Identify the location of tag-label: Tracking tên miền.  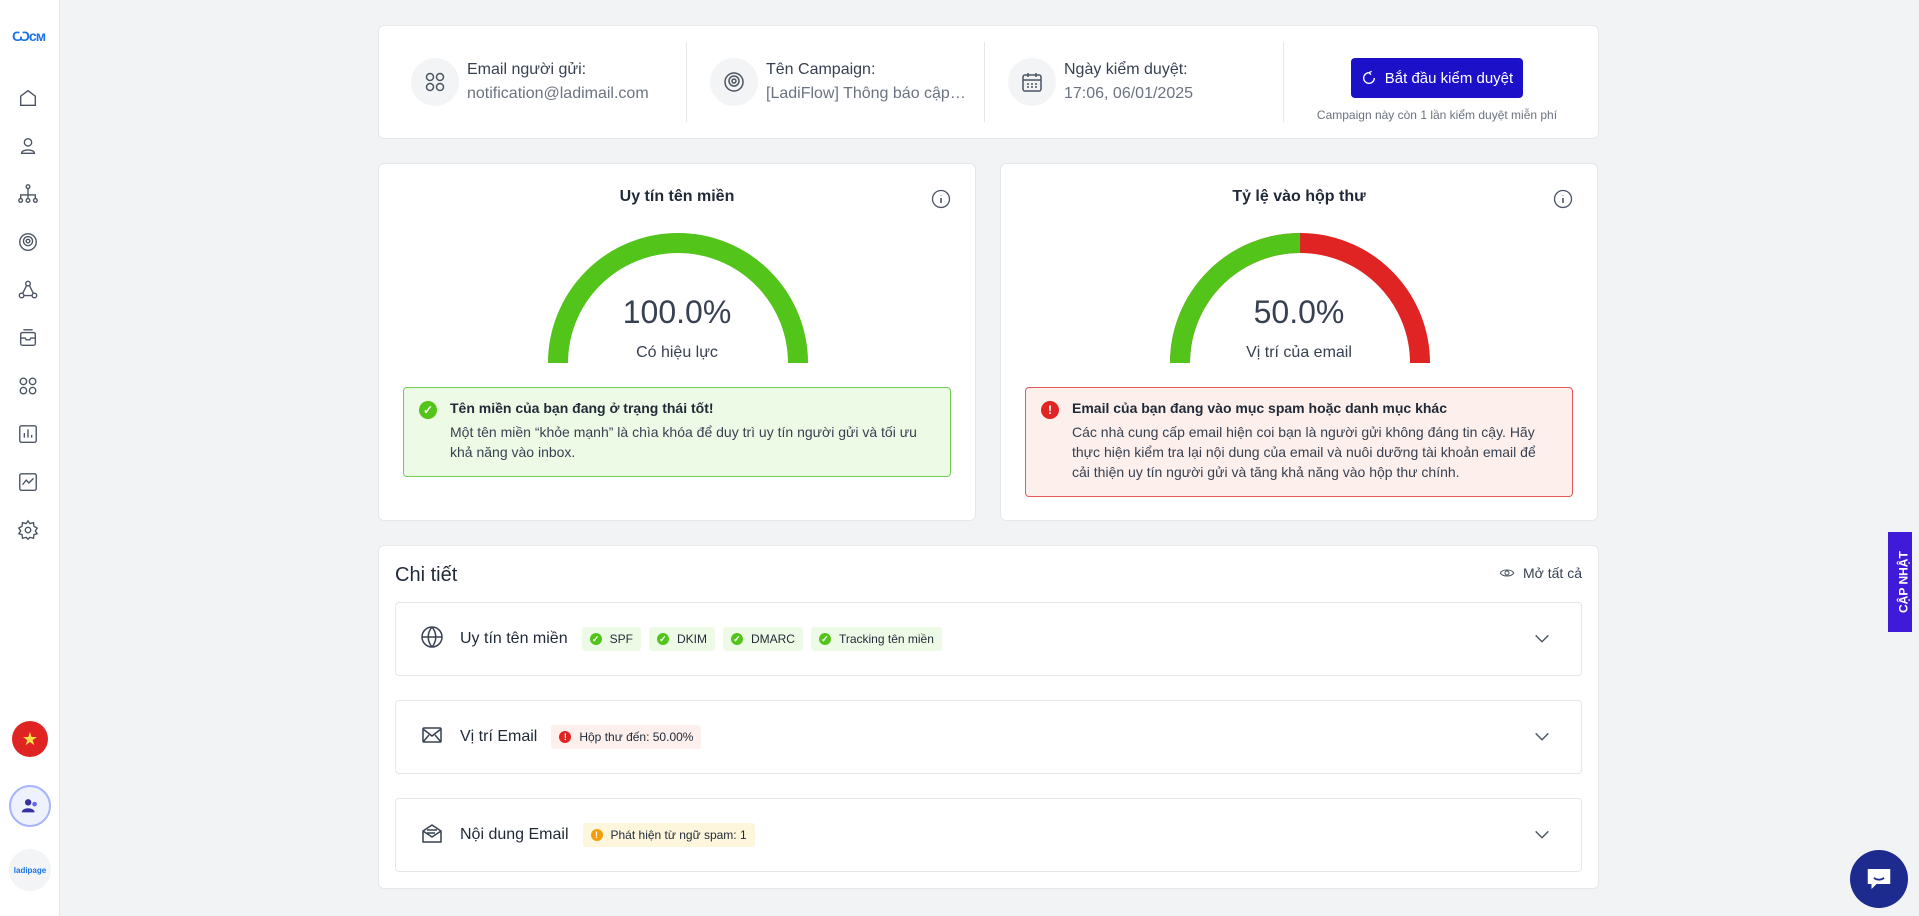
(886, 639).